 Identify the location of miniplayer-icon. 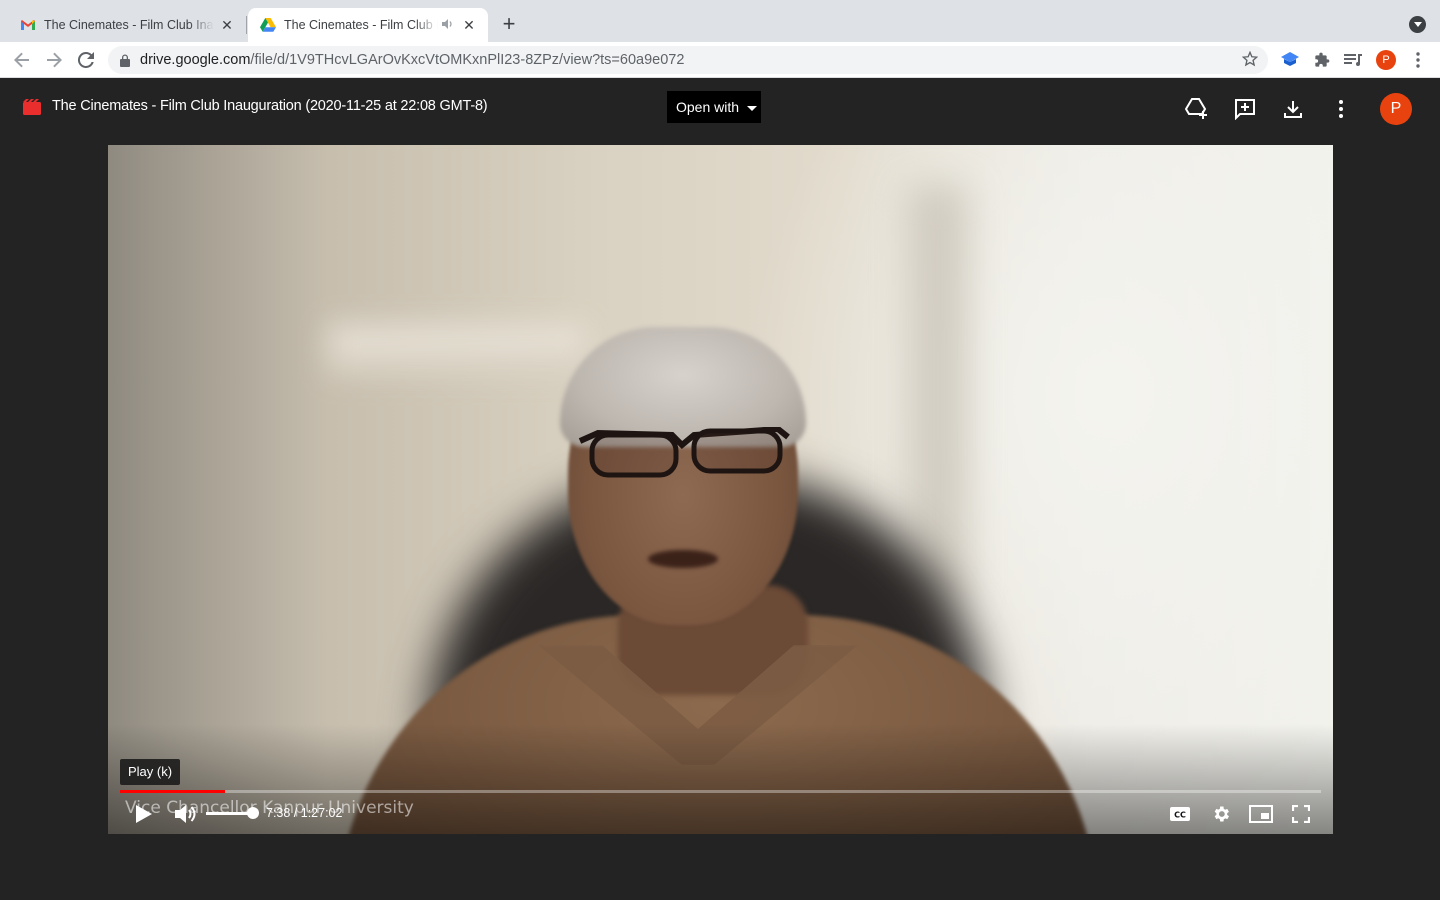
(1261, 814).